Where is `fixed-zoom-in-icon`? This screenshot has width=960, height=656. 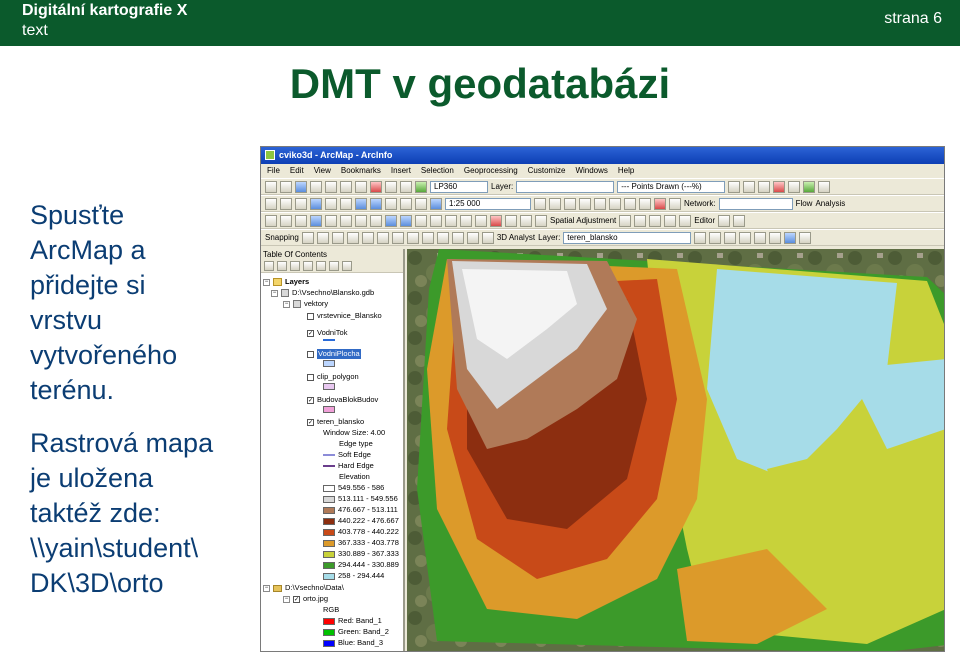
fixed-zoom-in-icon is located at coordinates (331, 203).